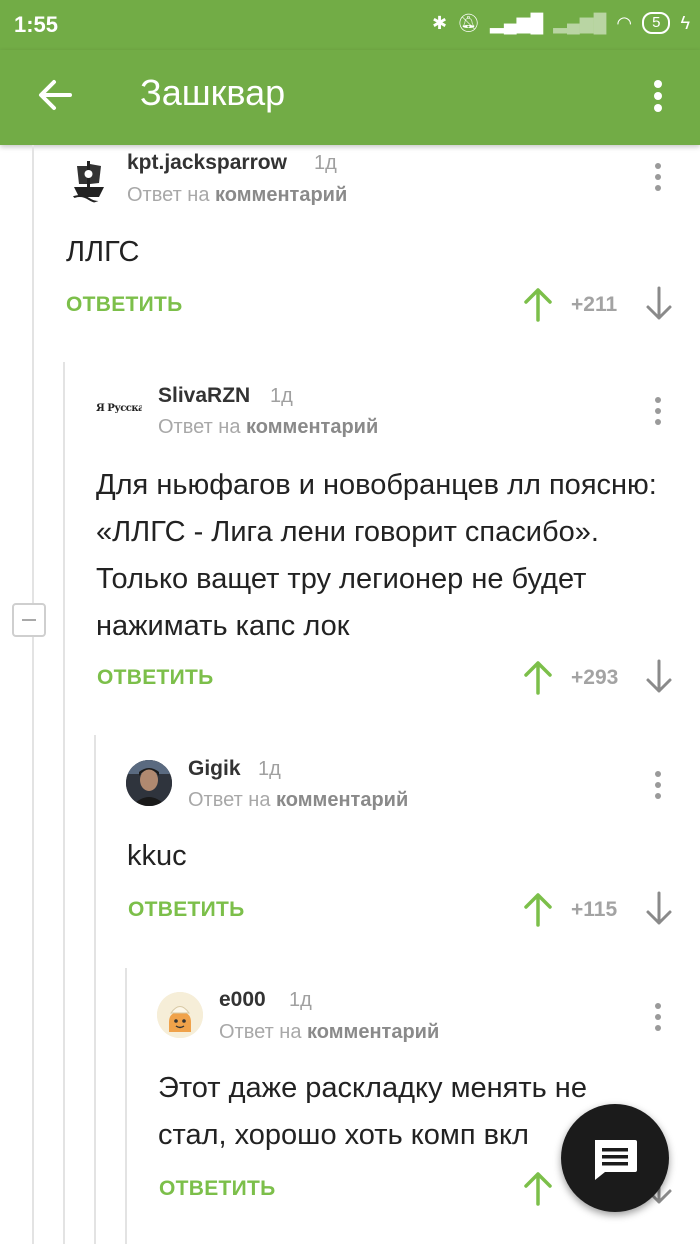 This screenshot has width=700, height=1244. What do you see at coordinates (595, 677) in the screenshot?
I see `rating: +293` at bounding box center [595, 677].